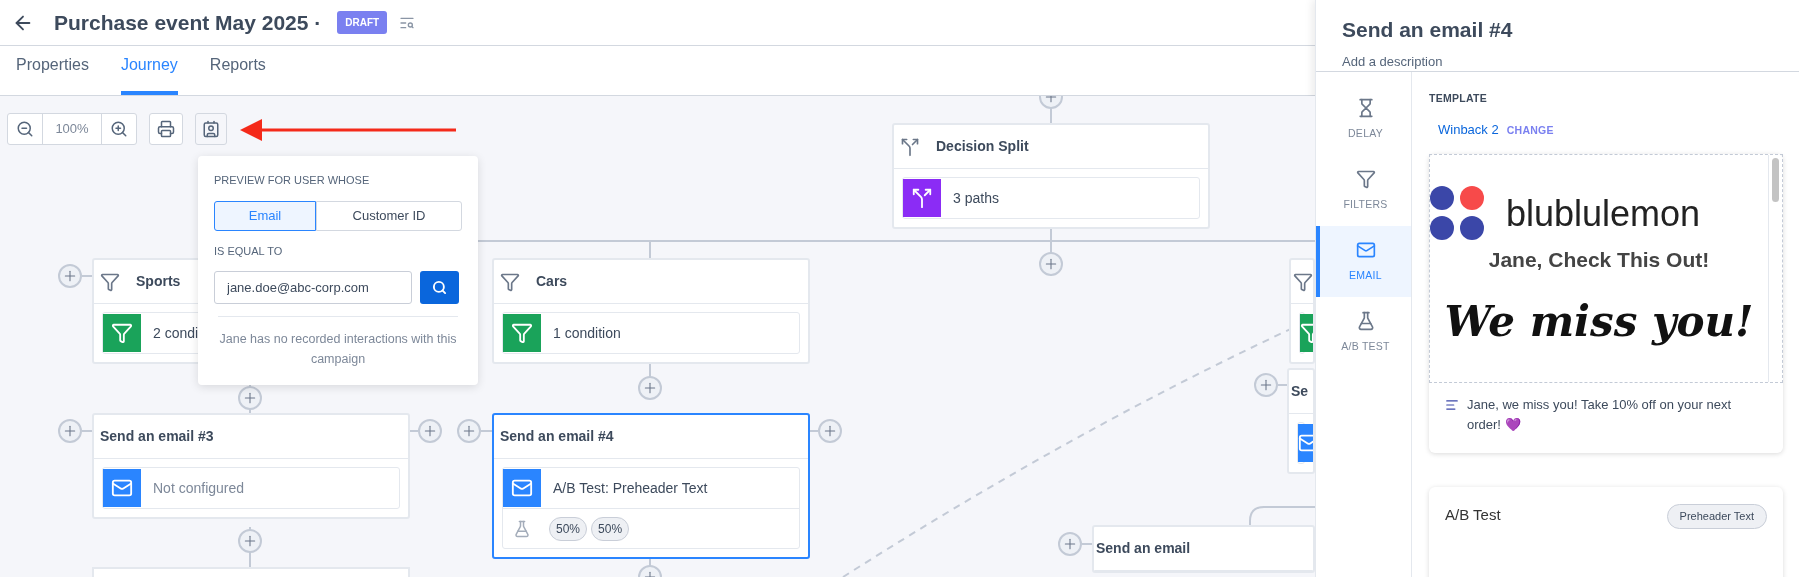 This screenshot has width=1799, height=577. I want to click on node-title: Se, so click(1300, 391).